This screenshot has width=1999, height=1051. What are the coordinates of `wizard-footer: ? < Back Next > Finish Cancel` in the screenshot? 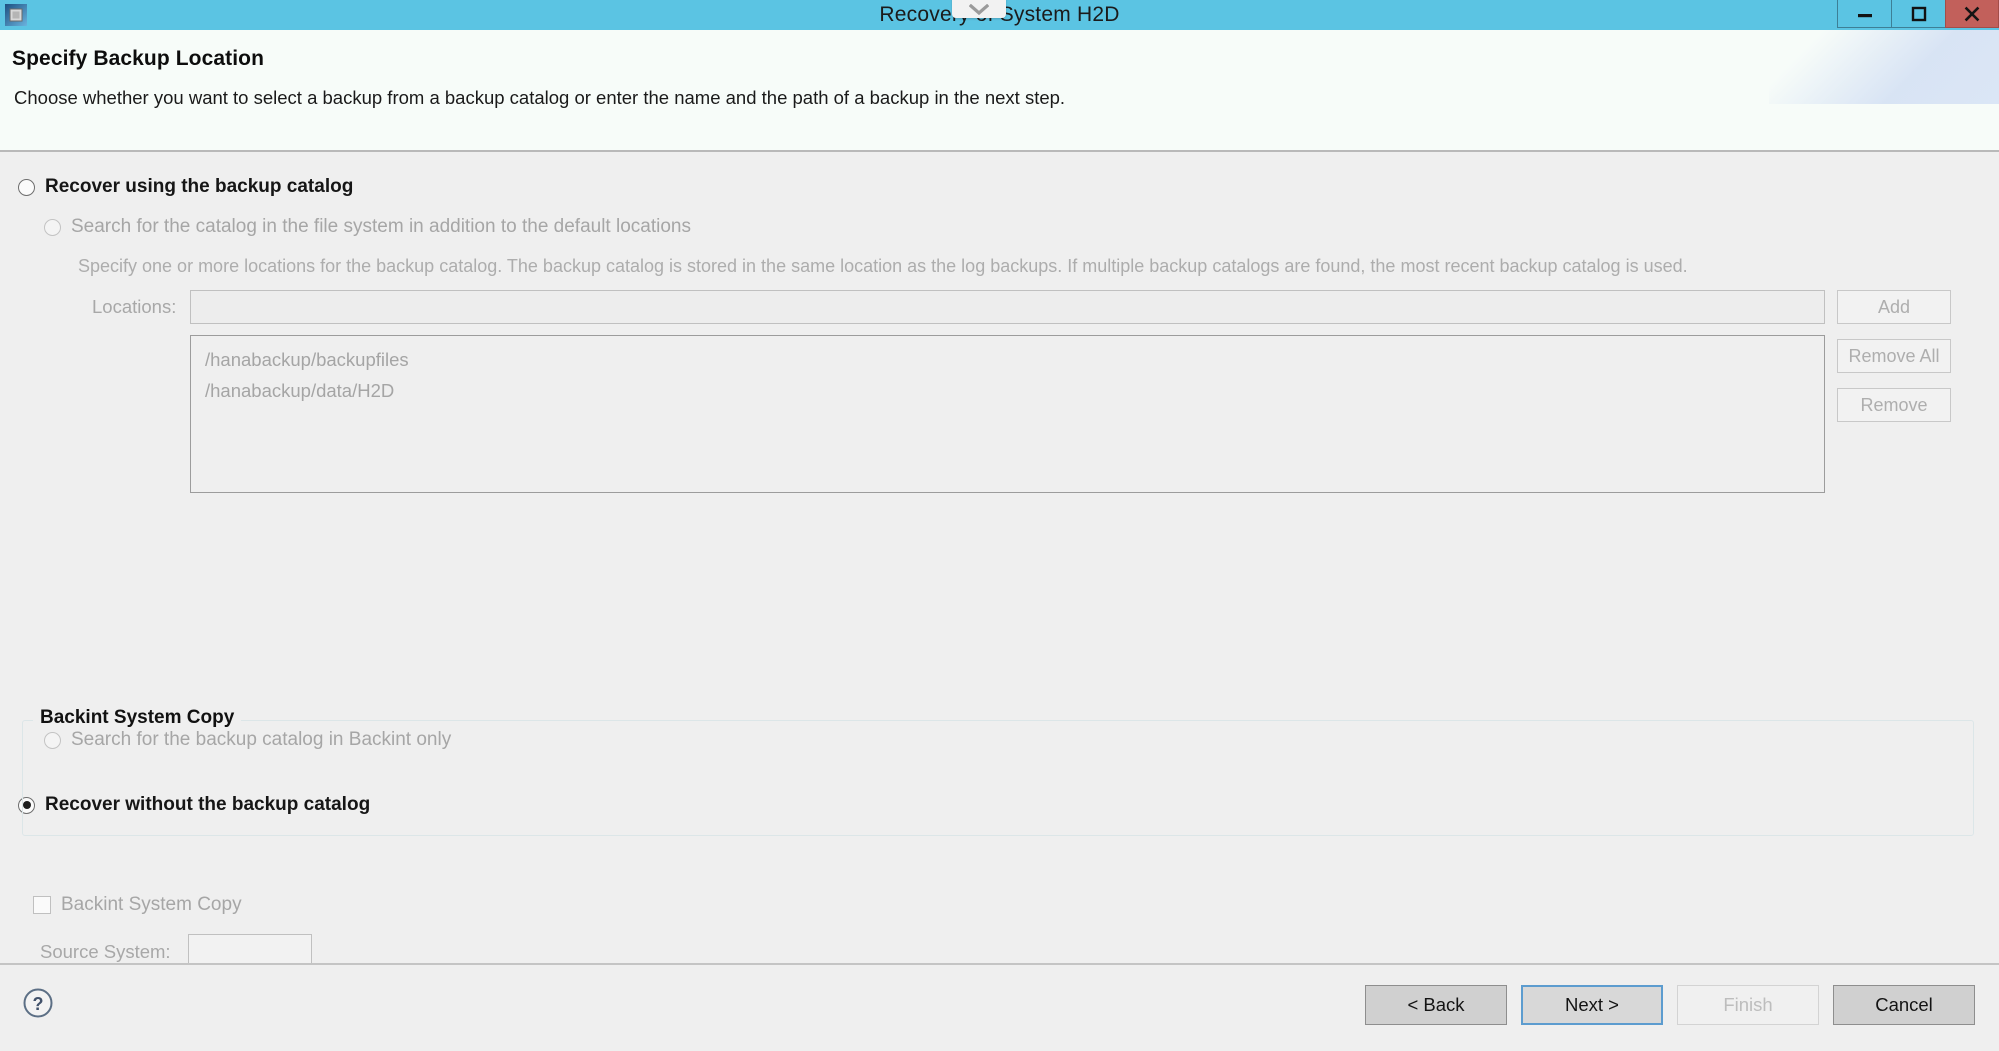 It's located at (999, 1007).